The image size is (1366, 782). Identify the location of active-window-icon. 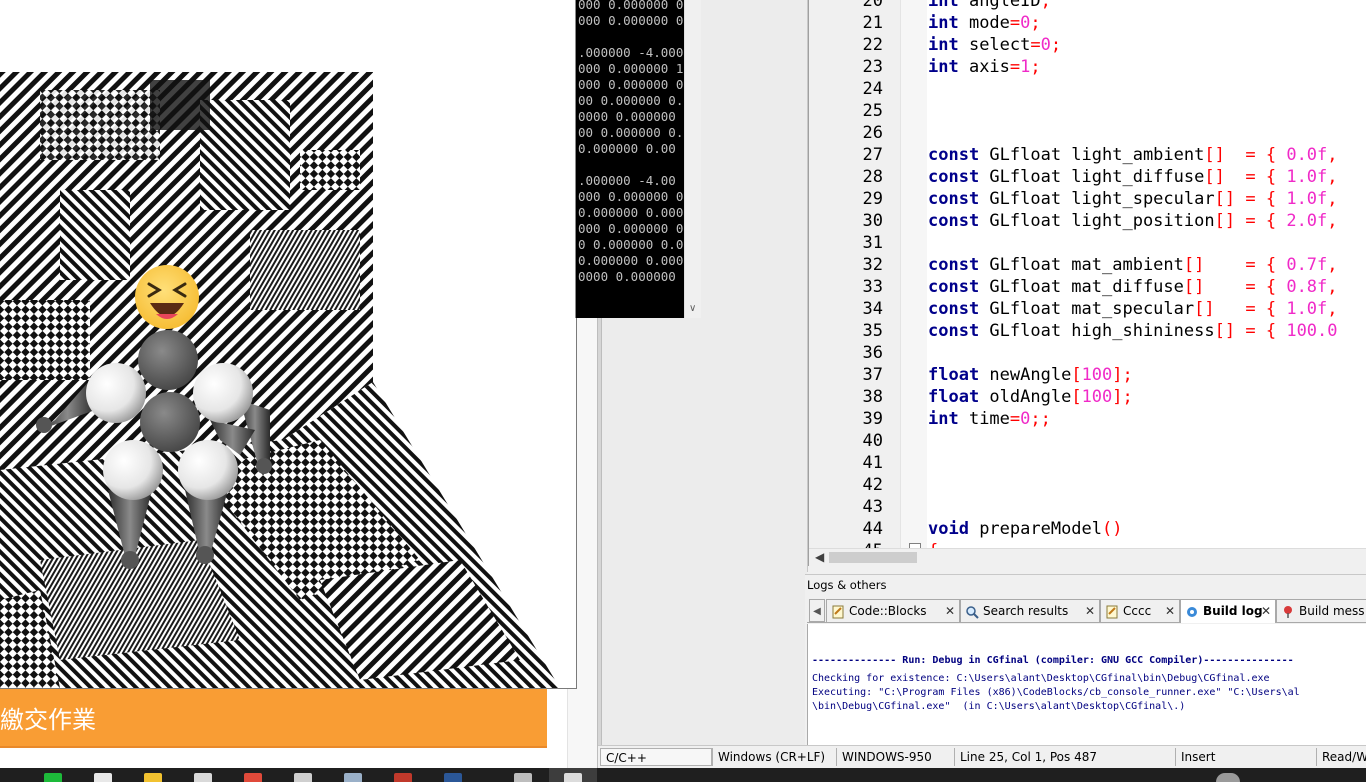
(573, 777).